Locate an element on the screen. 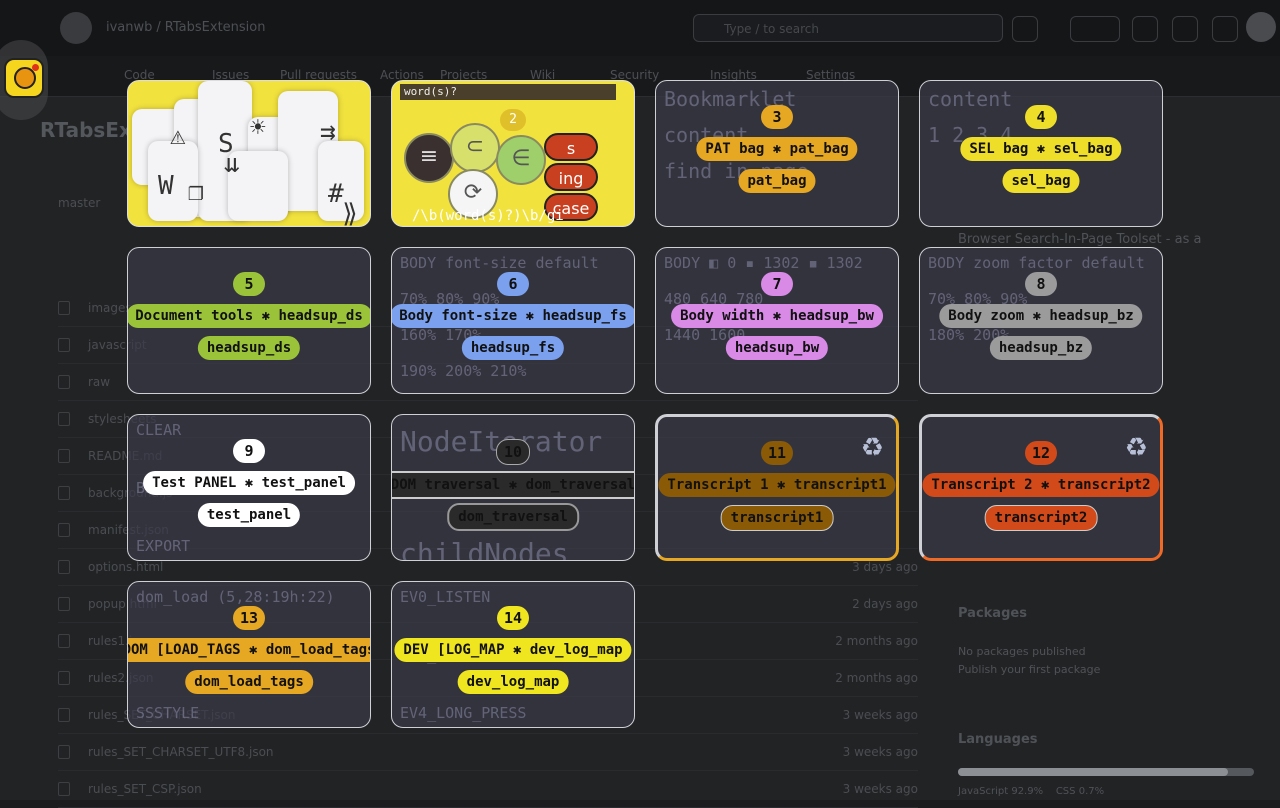 The width and height of the screenshot is (1280, 808). tile-key-pill: headsup_fs is located at coordinates (513, 348).